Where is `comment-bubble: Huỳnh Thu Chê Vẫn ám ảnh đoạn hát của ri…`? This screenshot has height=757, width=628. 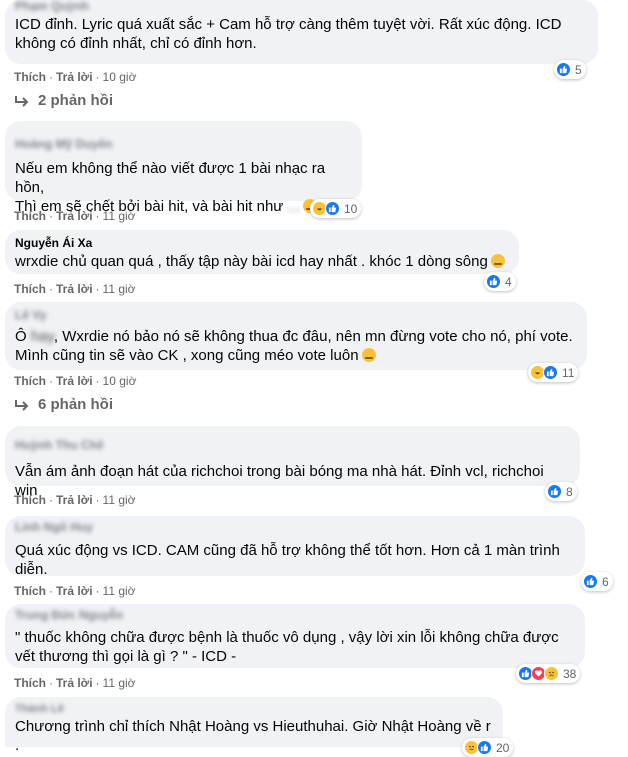 comment-bubble: Huỳnh Thu Chê Vẫn ám ảnh đoạn hát của ri… is located at coordinates (292, 462).